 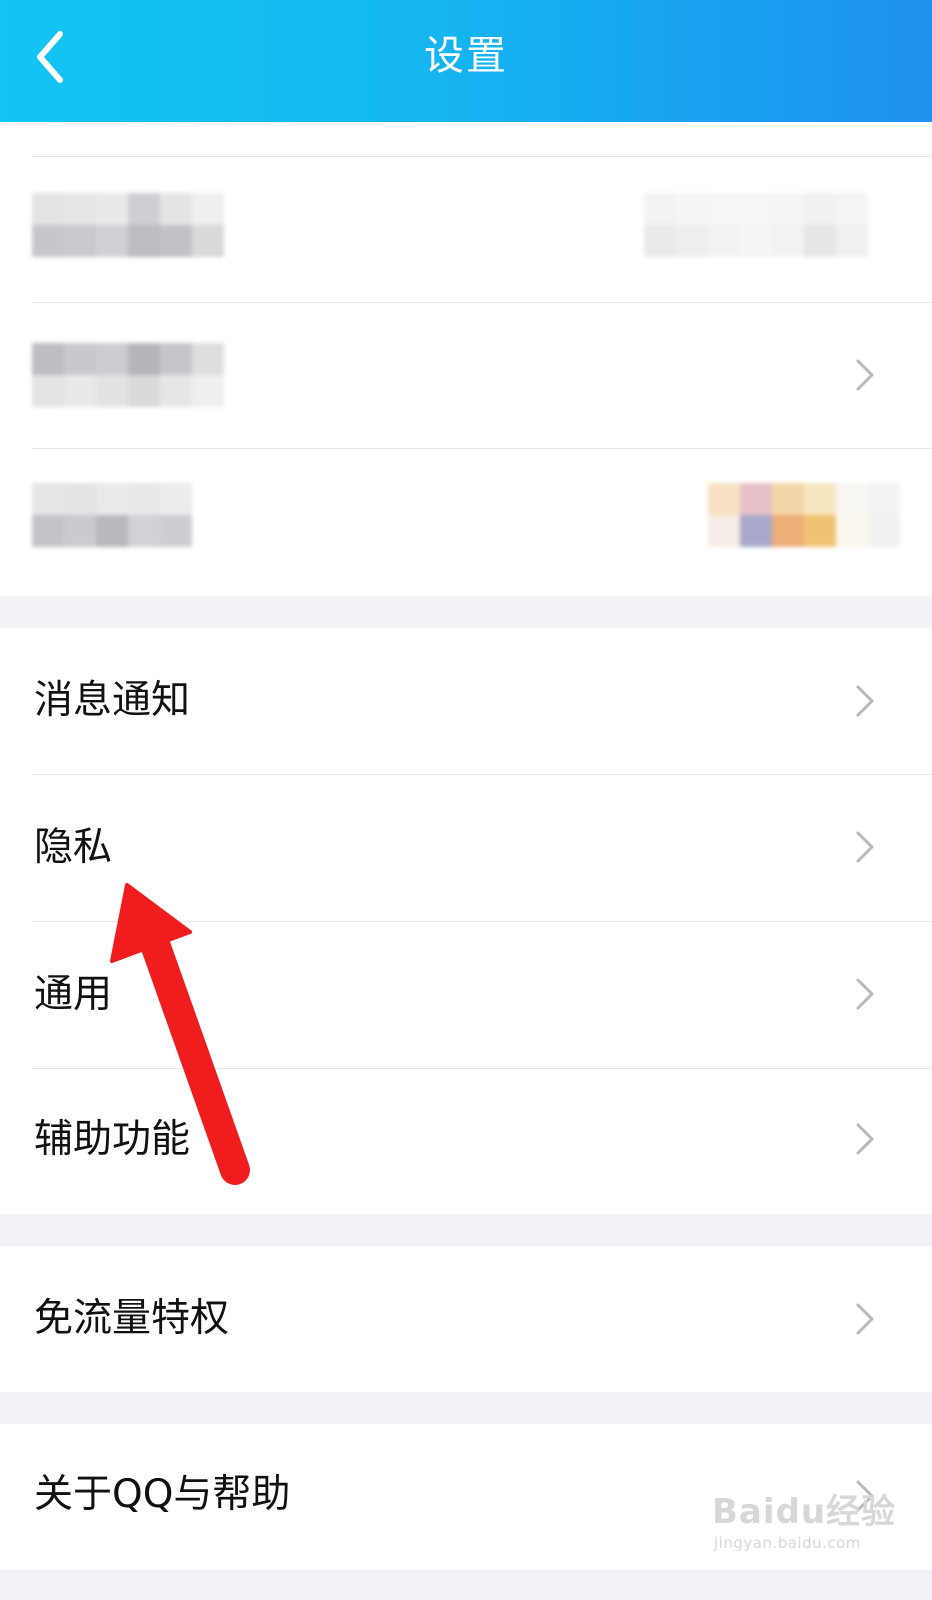 I want to click on general-row: 通用, so click(x=466, y=995).